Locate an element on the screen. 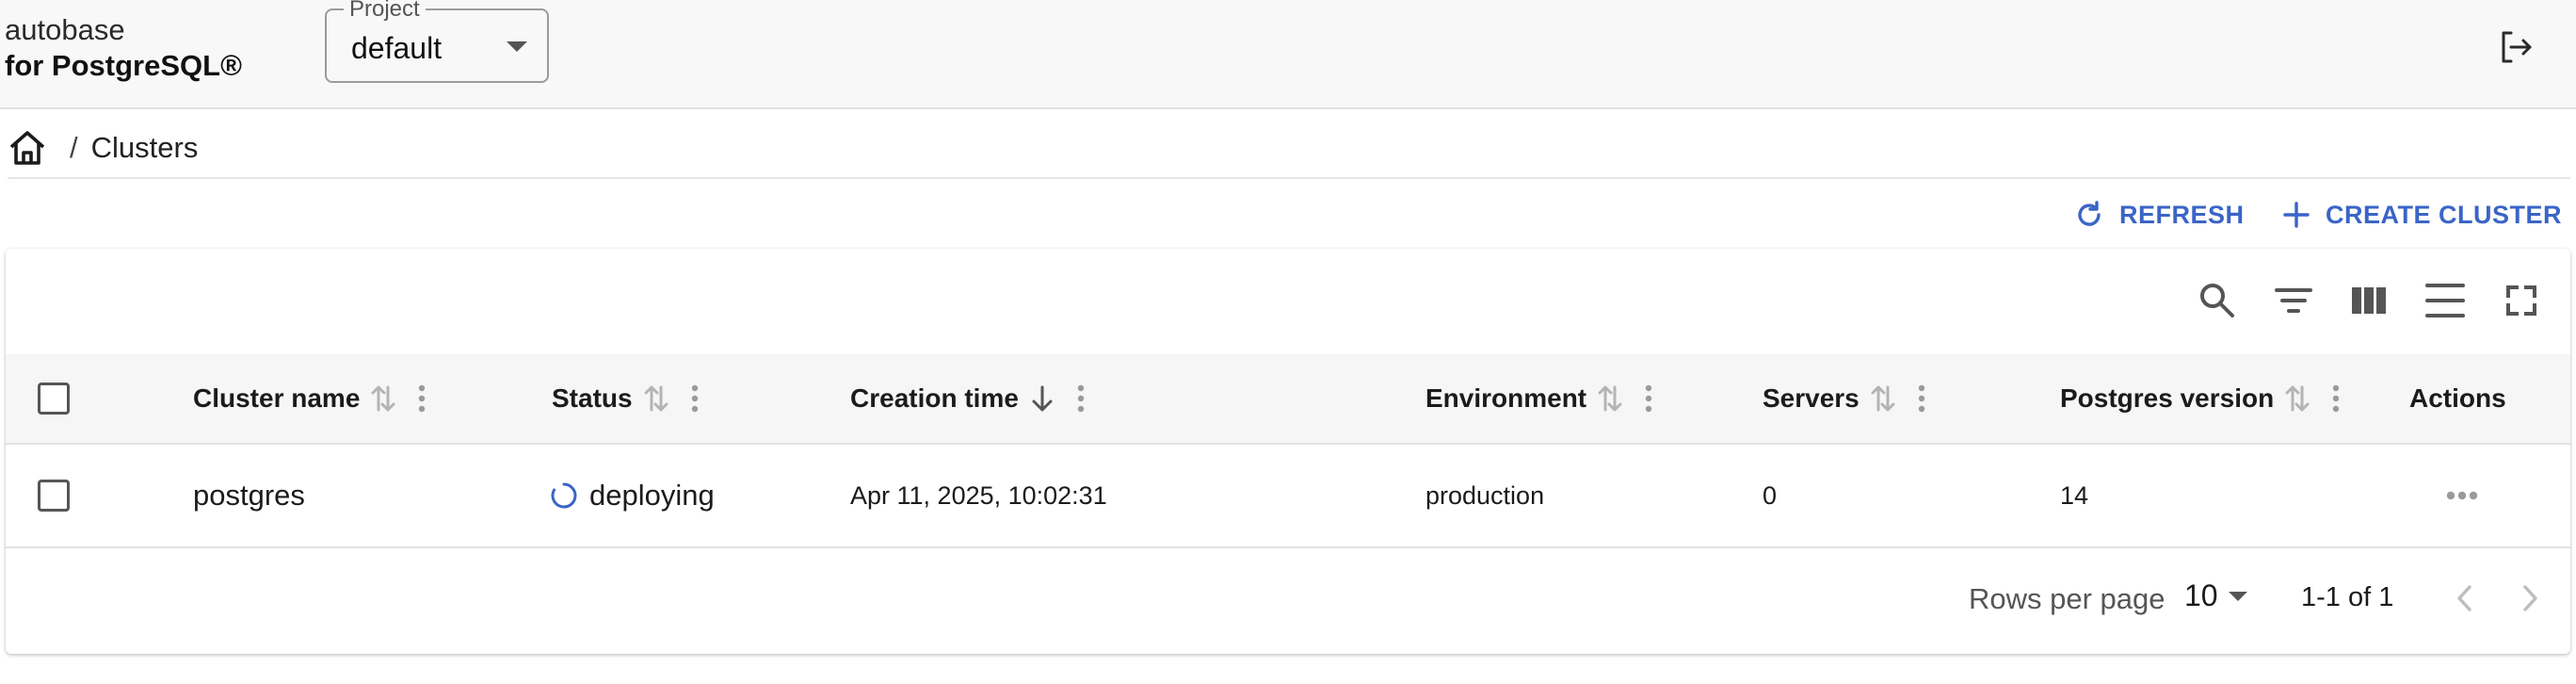  home-icon is located at coordinates (27, 148).